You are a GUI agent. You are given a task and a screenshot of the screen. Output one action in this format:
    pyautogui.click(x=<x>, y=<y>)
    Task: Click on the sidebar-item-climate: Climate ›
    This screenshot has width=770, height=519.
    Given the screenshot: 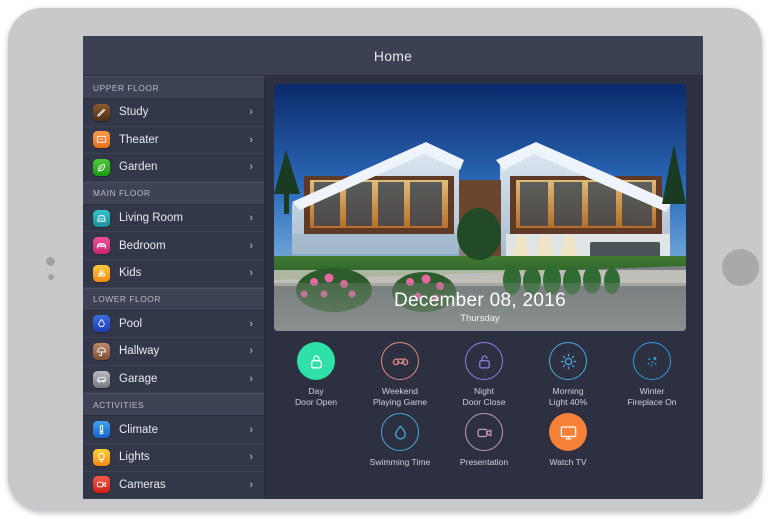 What is the action you would take?
    pyautogui.click(x=173, y=430)
    